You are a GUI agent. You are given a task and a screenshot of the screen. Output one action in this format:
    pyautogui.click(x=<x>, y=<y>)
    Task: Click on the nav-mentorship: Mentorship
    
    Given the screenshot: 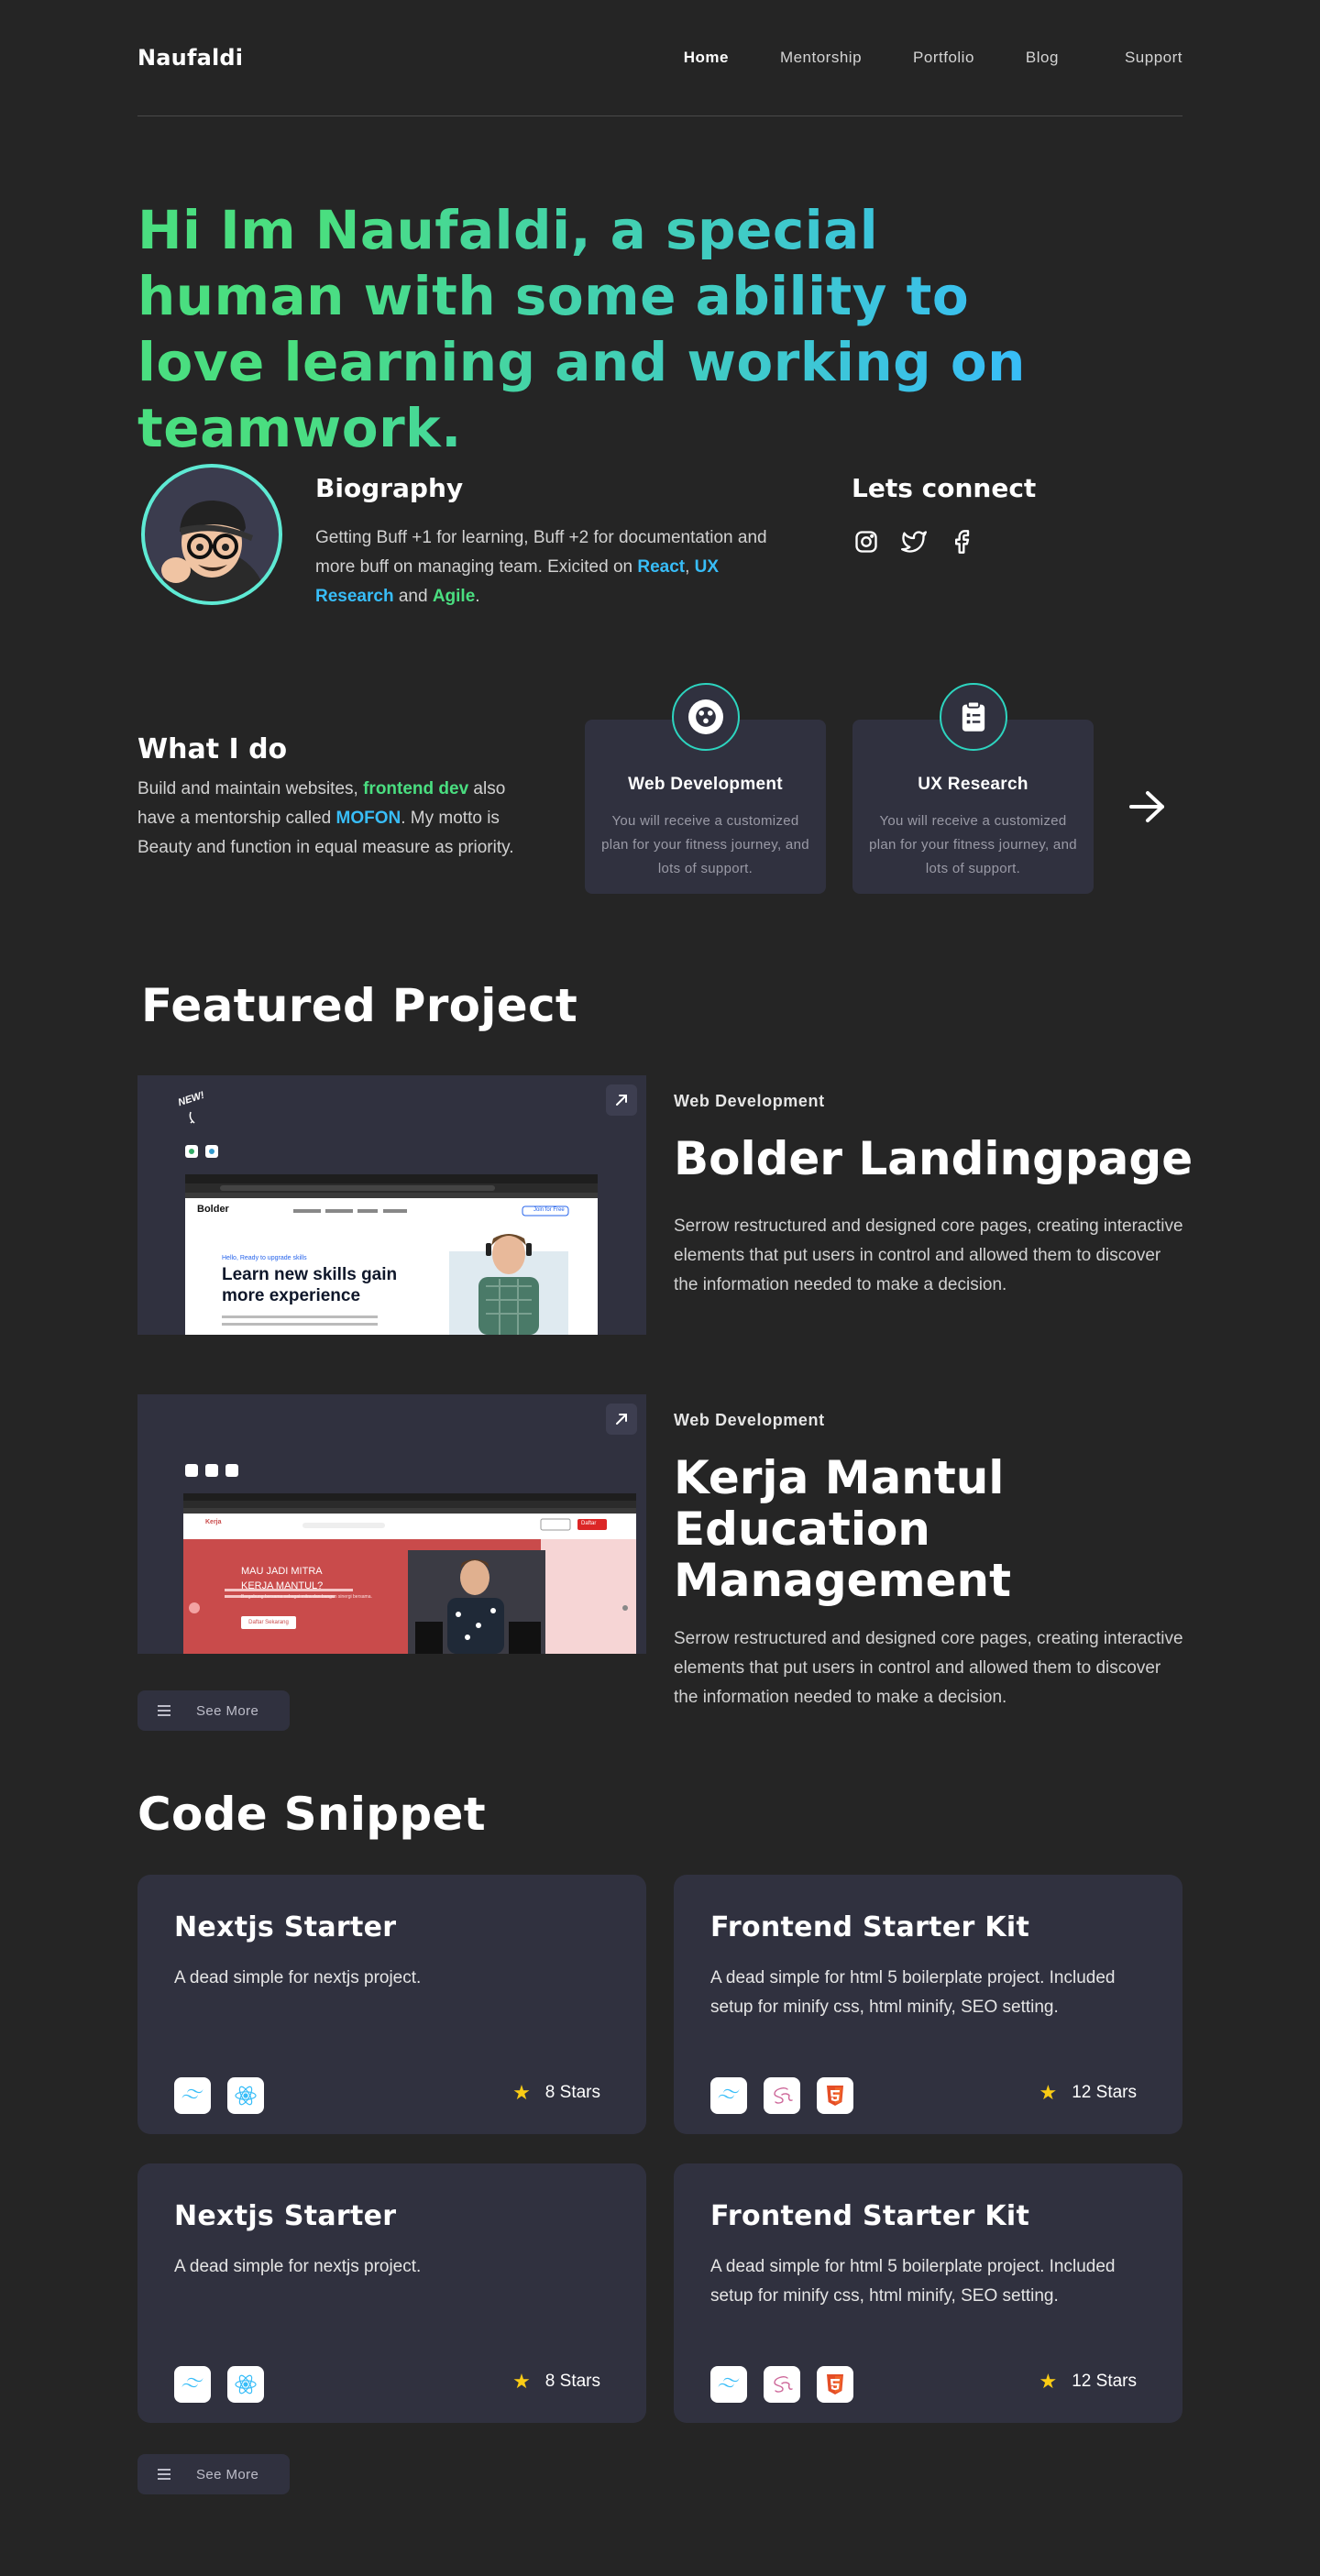 What is the action you would take?
    pyautogui.click(x=821, y=58)
    